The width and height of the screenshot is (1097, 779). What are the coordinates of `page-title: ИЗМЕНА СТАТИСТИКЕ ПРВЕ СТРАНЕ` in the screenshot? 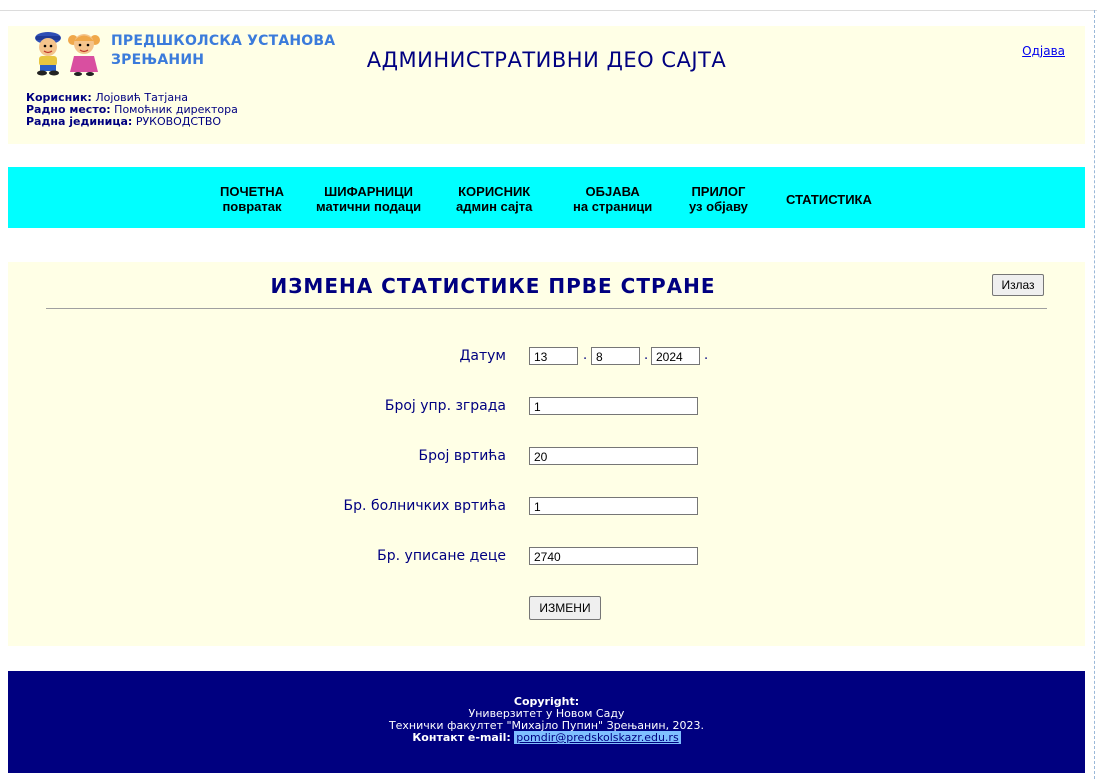 It's located at (493, 286).